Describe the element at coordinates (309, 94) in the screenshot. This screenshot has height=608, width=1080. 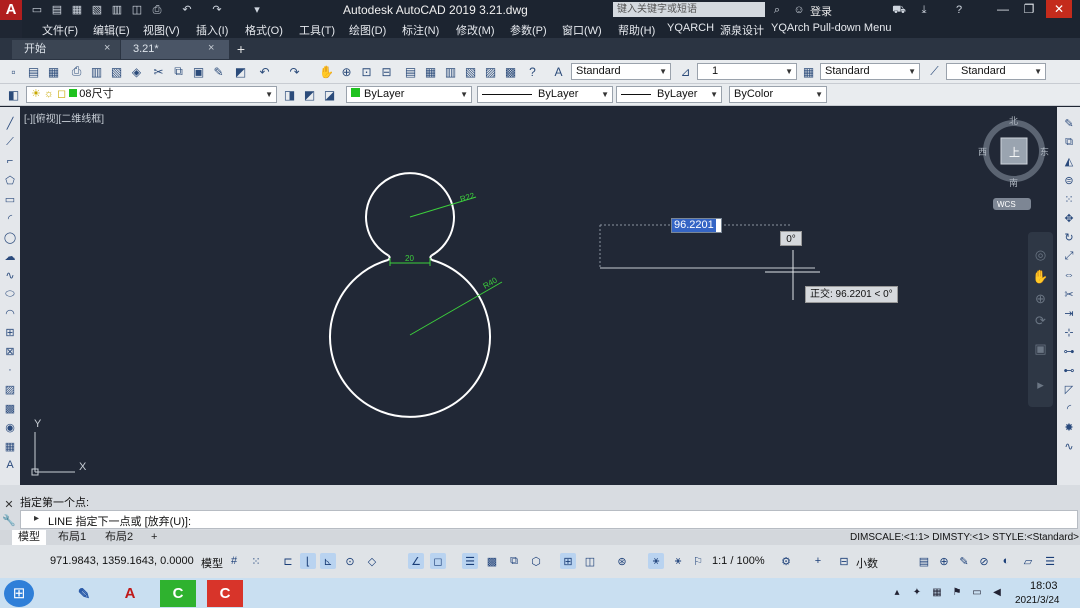
I see `layer-previous-icon: ◩` at that location.